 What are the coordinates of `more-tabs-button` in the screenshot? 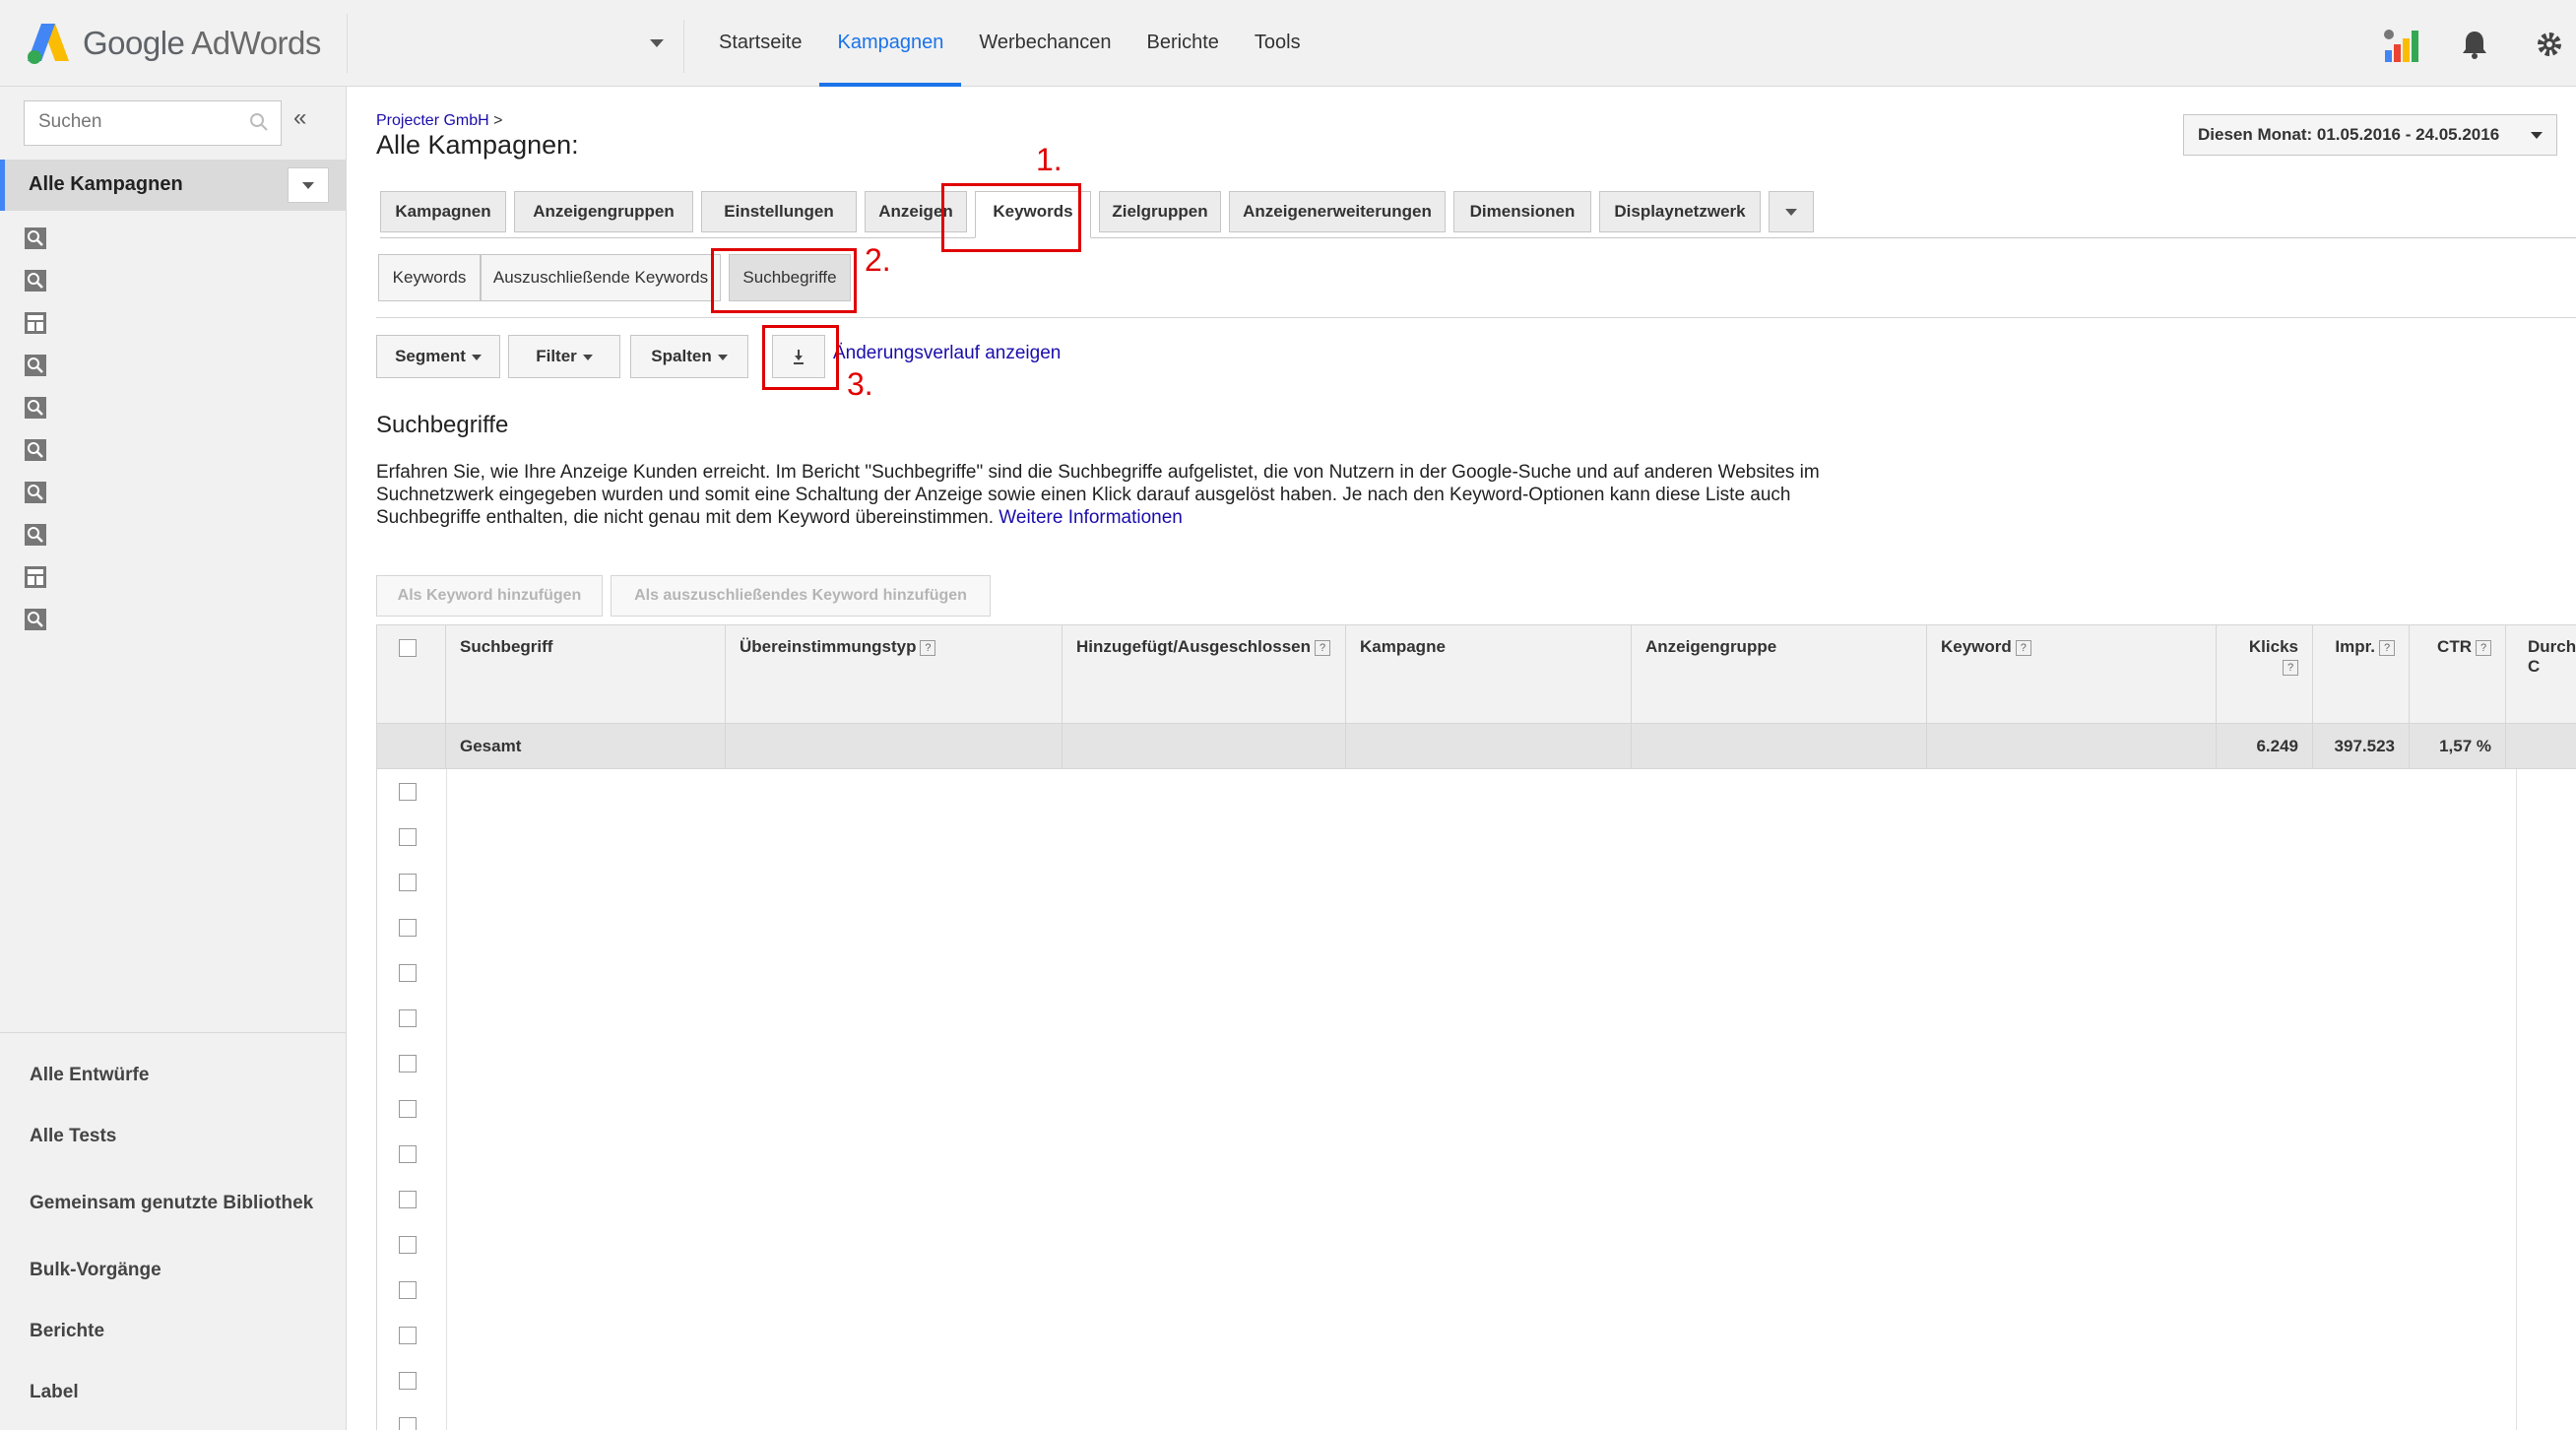 It's located at (1791, 211).